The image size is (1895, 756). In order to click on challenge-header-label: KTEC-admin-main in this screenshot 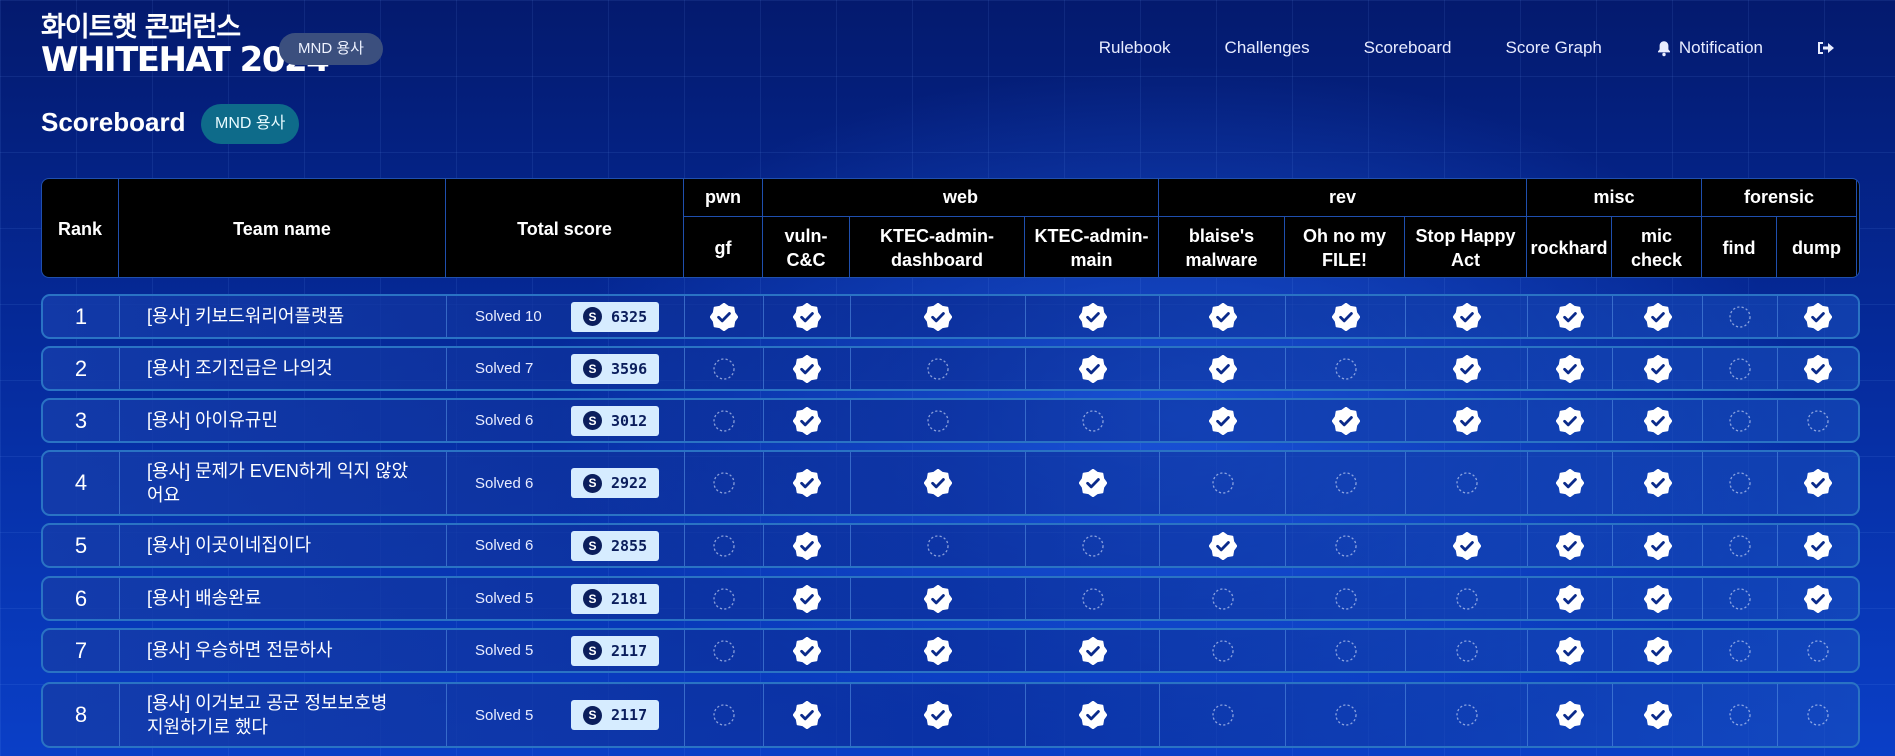, I will do `click(1092, 248)`.